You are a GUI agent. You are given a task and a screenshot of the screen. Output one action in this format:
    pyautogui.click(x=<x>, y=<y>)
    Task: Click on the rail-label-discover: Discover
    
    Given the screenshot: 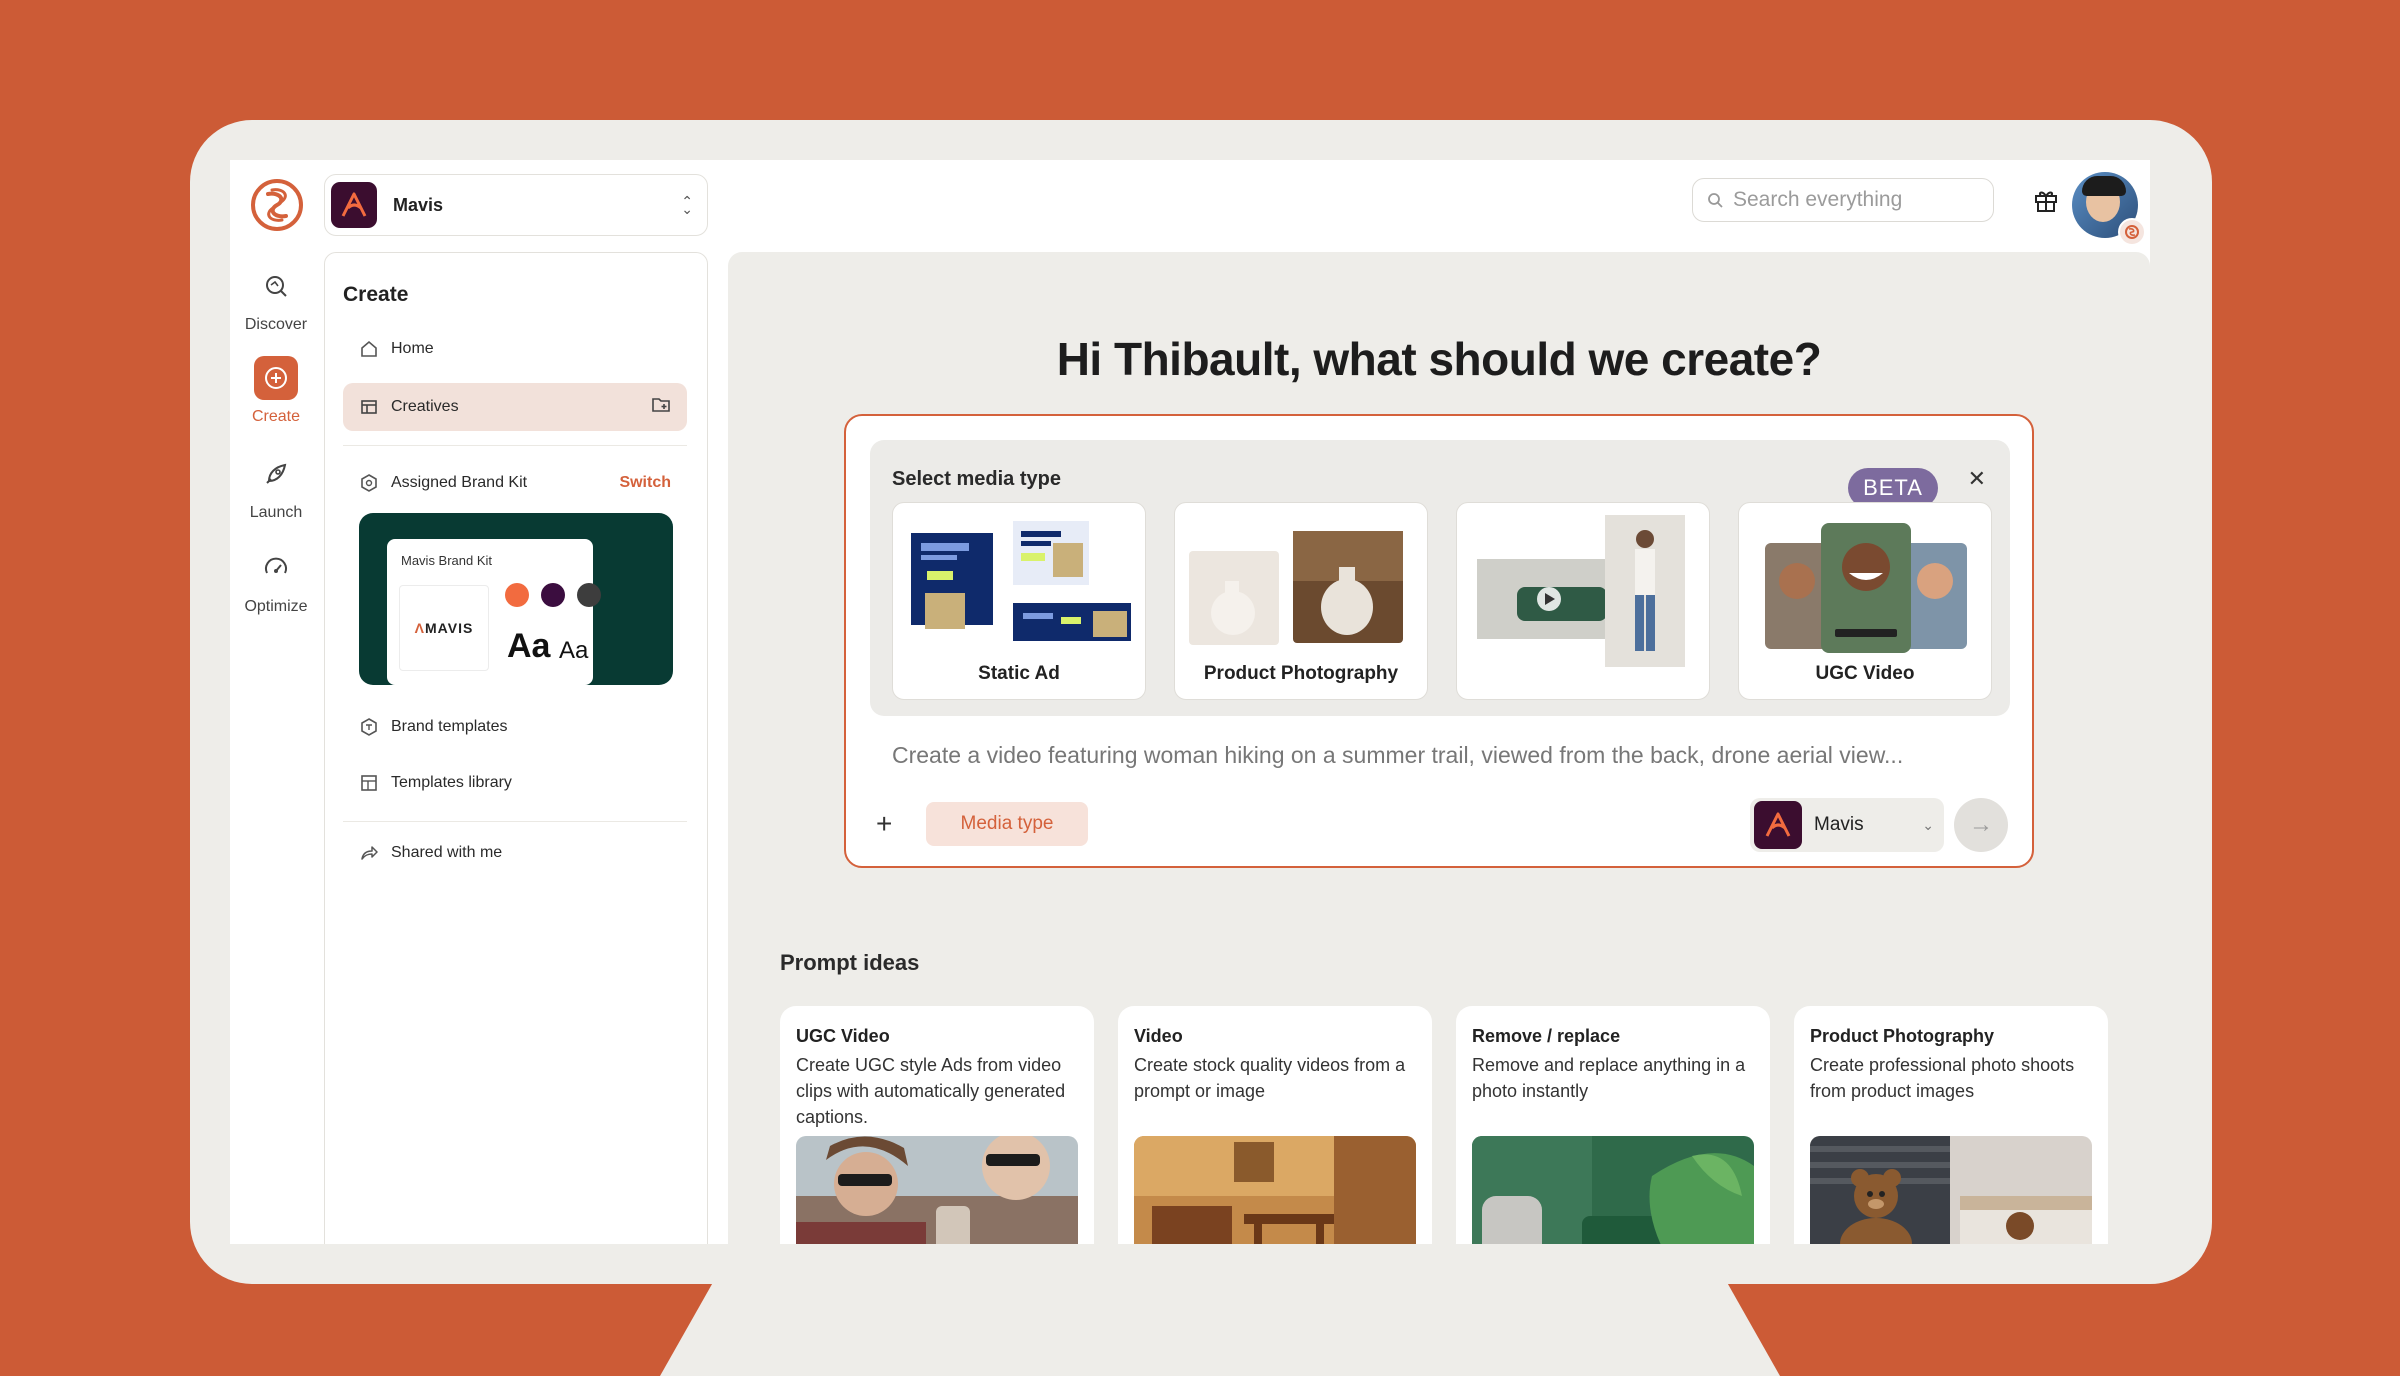 What is the action you would take?
    pyautogui.click(x=276, y=324)
    